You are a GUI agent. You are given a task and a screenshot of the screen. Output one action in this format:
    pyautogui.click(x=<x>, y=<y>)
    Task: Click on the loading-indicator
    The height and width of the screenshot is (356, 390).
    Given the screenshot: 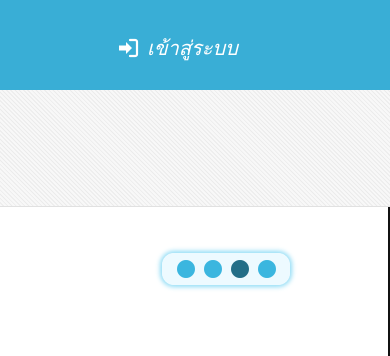 What is the action you would take?
    pyautogui.click(x=226, y=269)
    